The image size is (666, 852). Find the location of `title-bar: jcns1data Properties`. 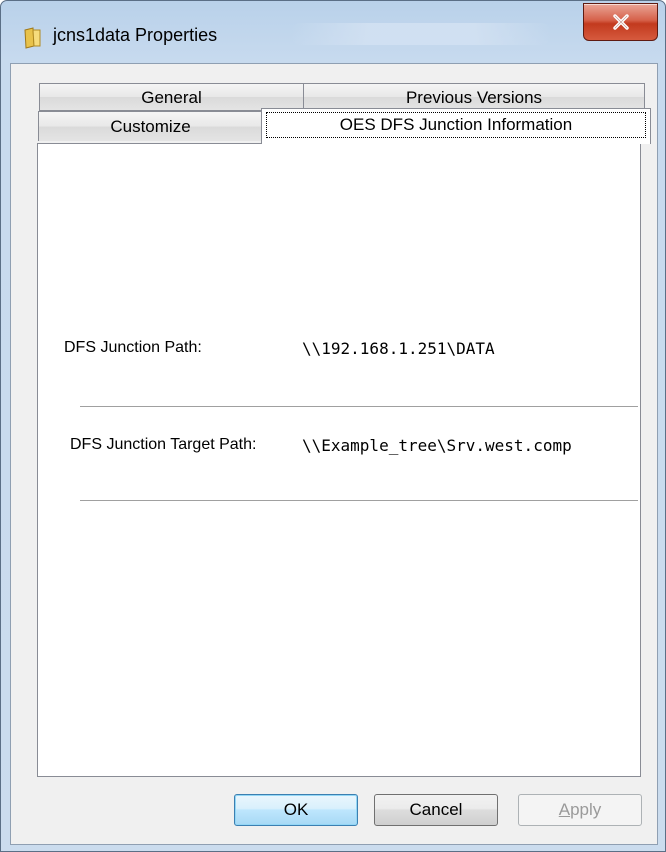

title-bar: jcns1data Properties is located at coordinates (333, 31).